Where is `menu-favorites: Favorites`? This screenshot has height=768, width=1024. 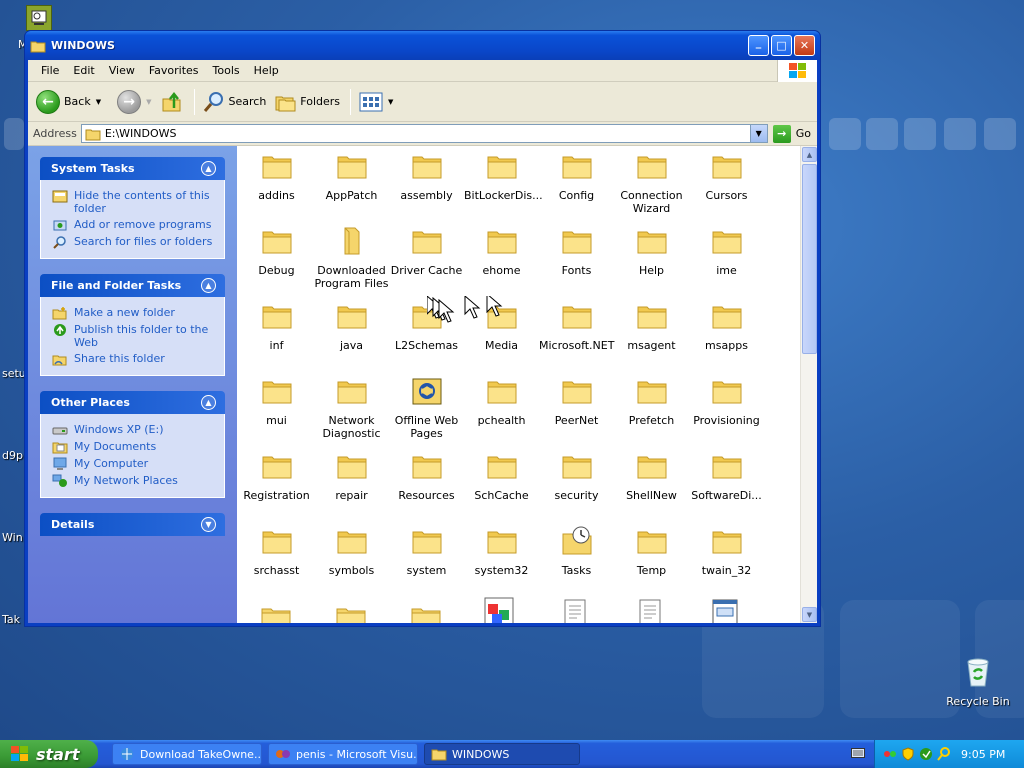
menu-favorites: Favorites is located at coordinates (174, 70).